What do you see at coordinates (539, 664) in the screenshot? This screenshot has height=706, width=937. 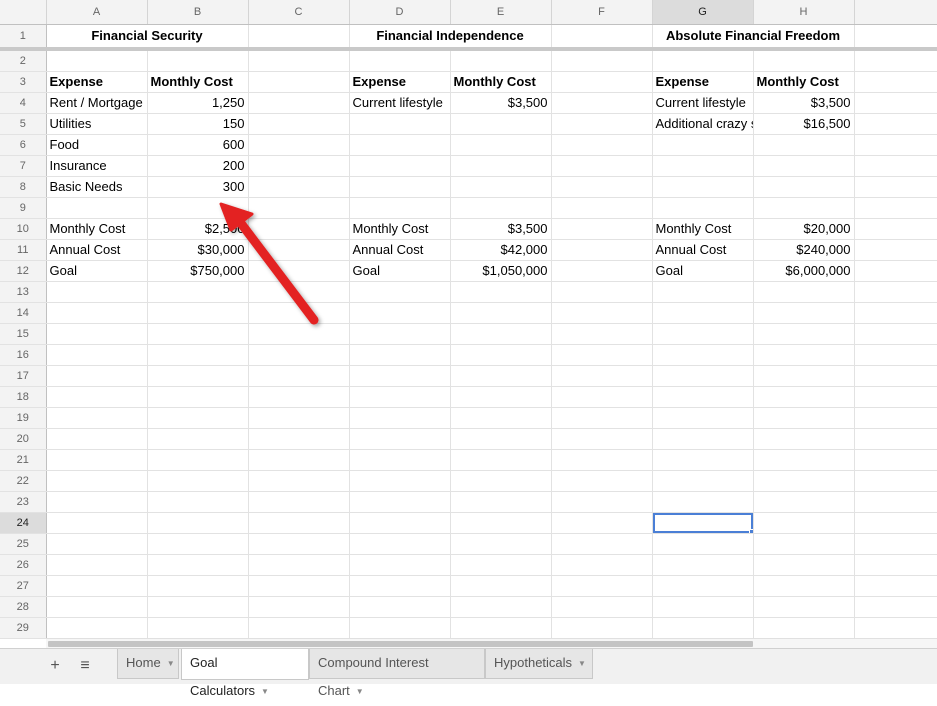 I see `tab-hypotheticals: Hypotheticals ▼` at bounding box center [539, 664].